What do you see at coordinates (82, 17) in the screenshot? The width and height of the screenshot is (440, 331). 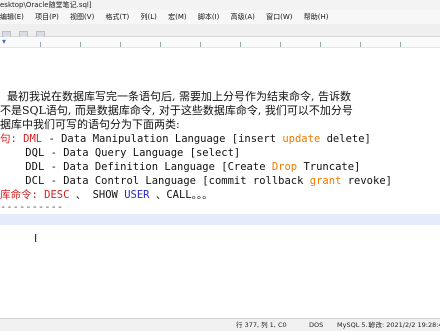 I see `menu-view: 视图(V)` at bounding box center [82, 17].